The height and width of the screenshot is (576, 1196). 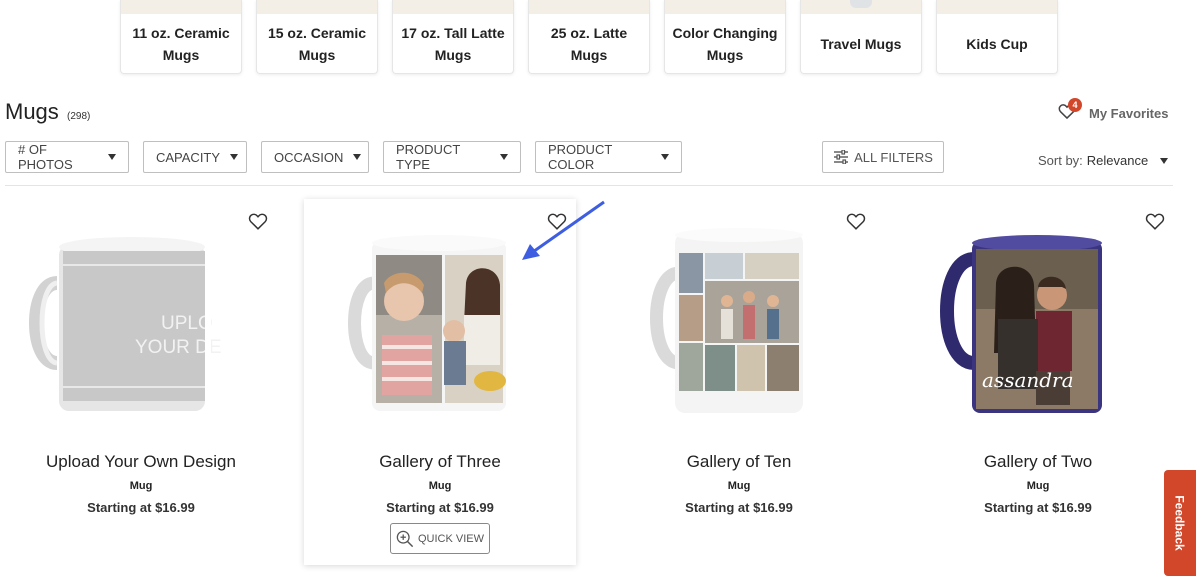 I want to click on filter-number-of-photos: # OF PHOTOS, so click(x=67, y=157).